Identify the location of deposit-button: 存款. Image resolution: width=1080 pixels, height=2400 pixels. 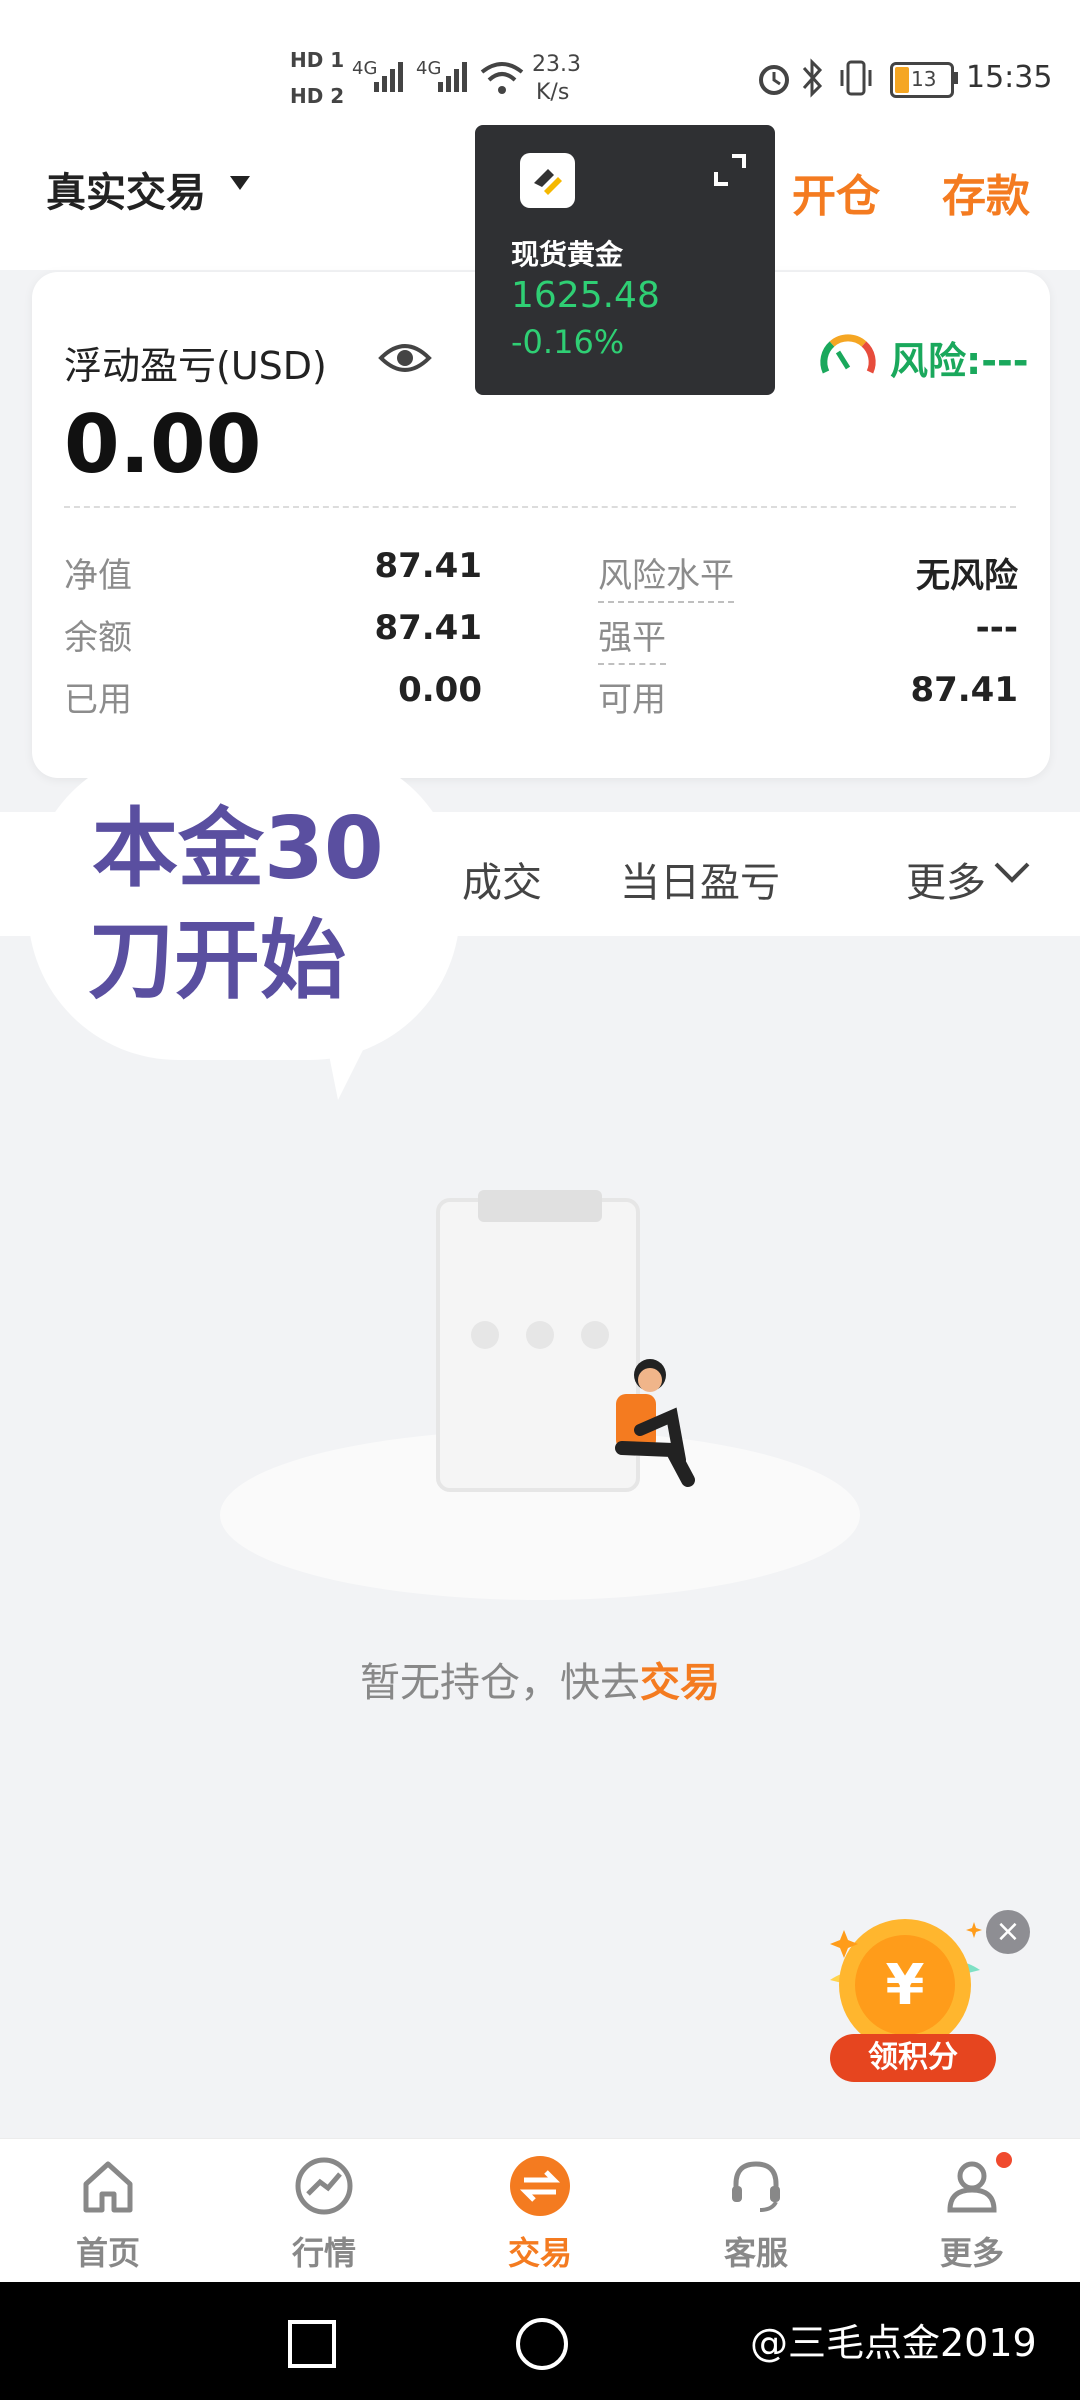
(986, 192).